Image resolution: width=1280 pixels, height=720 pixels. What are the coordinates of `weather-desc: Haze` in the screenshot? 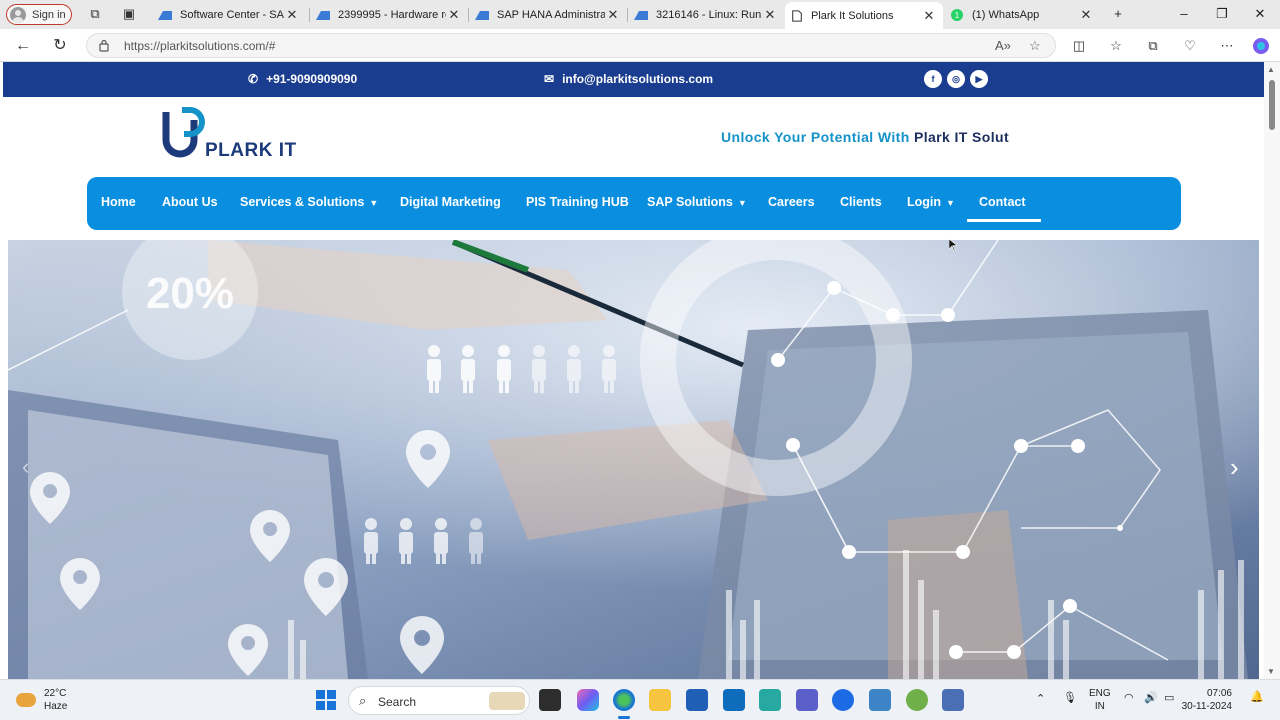 It's located at (56, 706).